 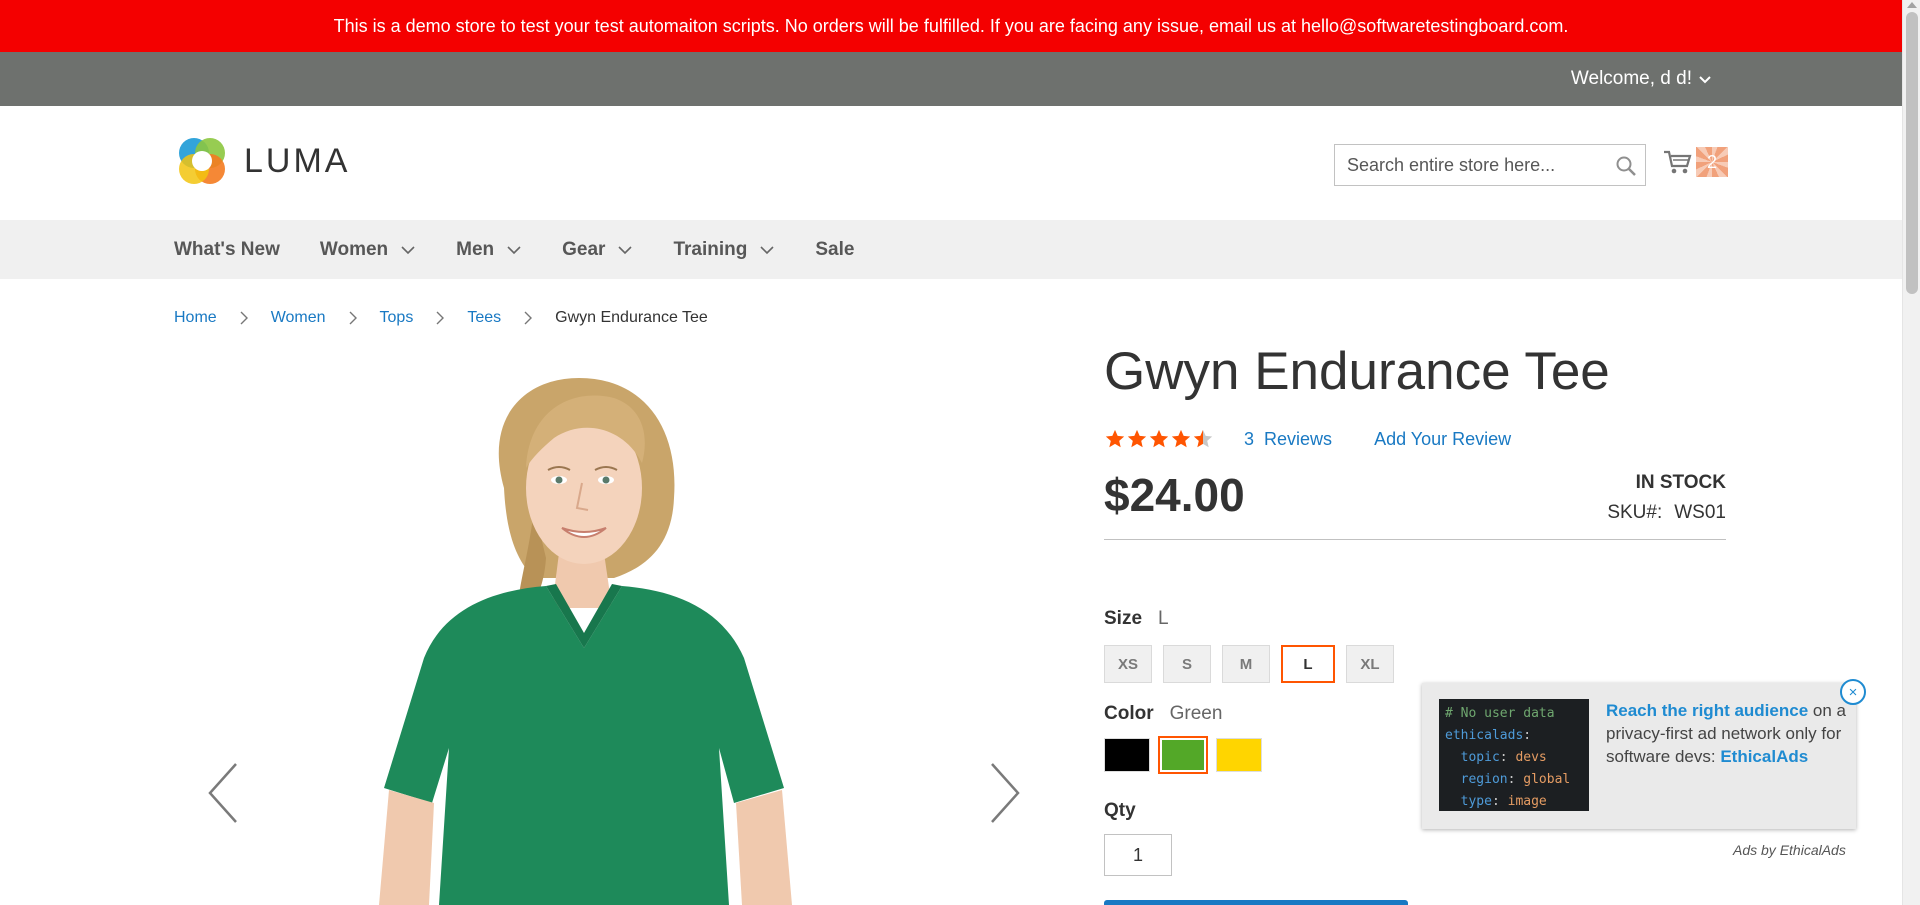 What do you see at coordinates (1912, 5) in the screenshot?
I see `scroll-up-icon` at bounding box center [1912, 5].